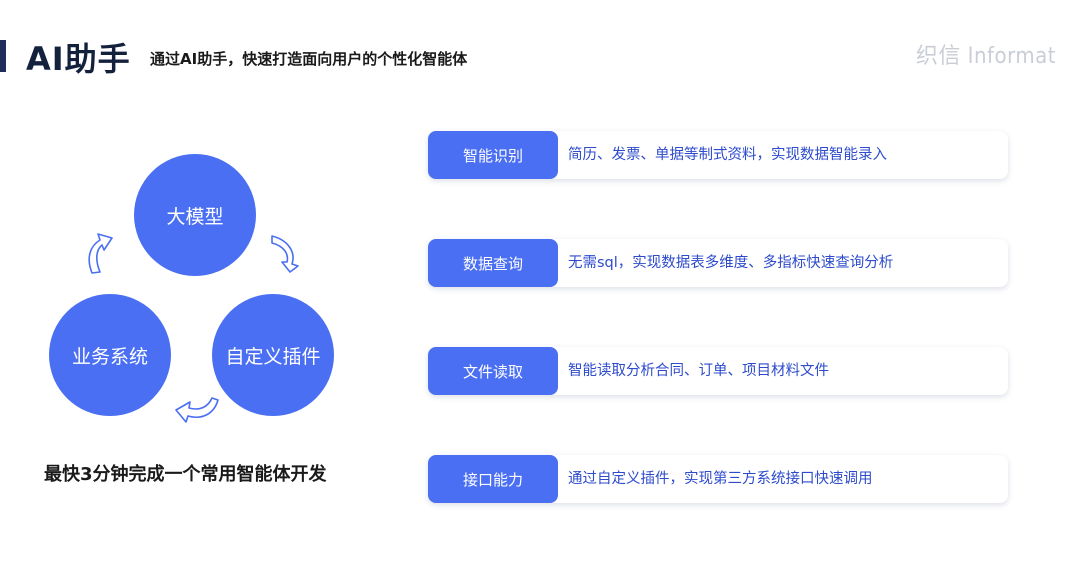 Image resolution: width=1080 pixels, height=570 pixels. What do you see at coordinates (493, 371) in the screenshot?
I see `feature-label: 文件读取` at bounding box center [493, 371].